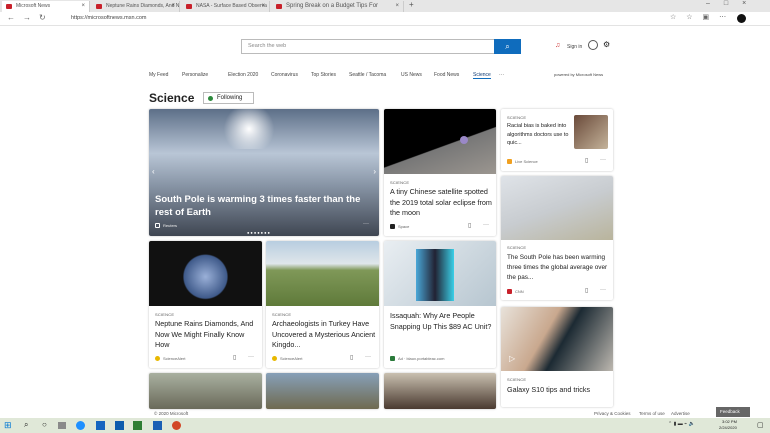 Image resolution: width=770 pixels, height=433 pixels. Describe the element at coordinates (195, 75) in the screenshot. I see `nav-personalize: Personalize` at that location.